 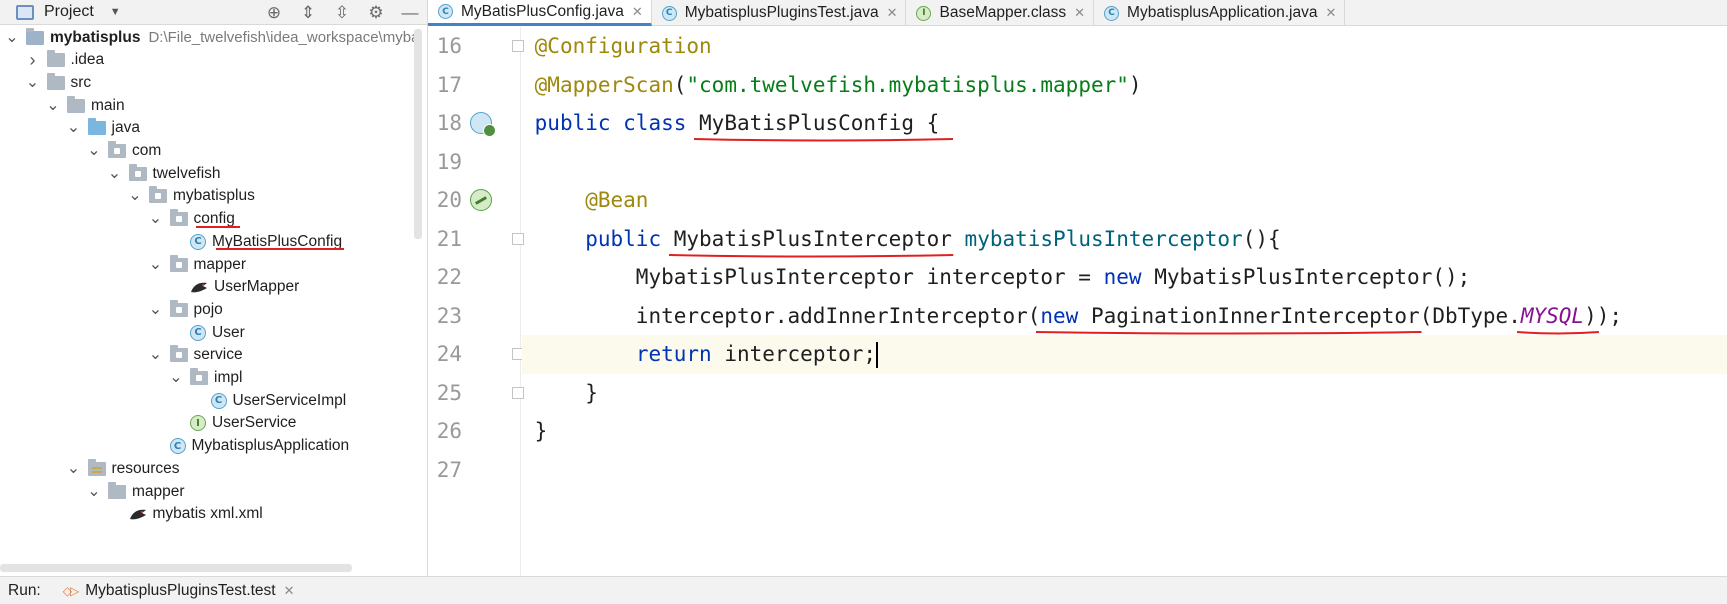 I want to click on tree-item-userservice: I UserService, so click(x=232, y=423).